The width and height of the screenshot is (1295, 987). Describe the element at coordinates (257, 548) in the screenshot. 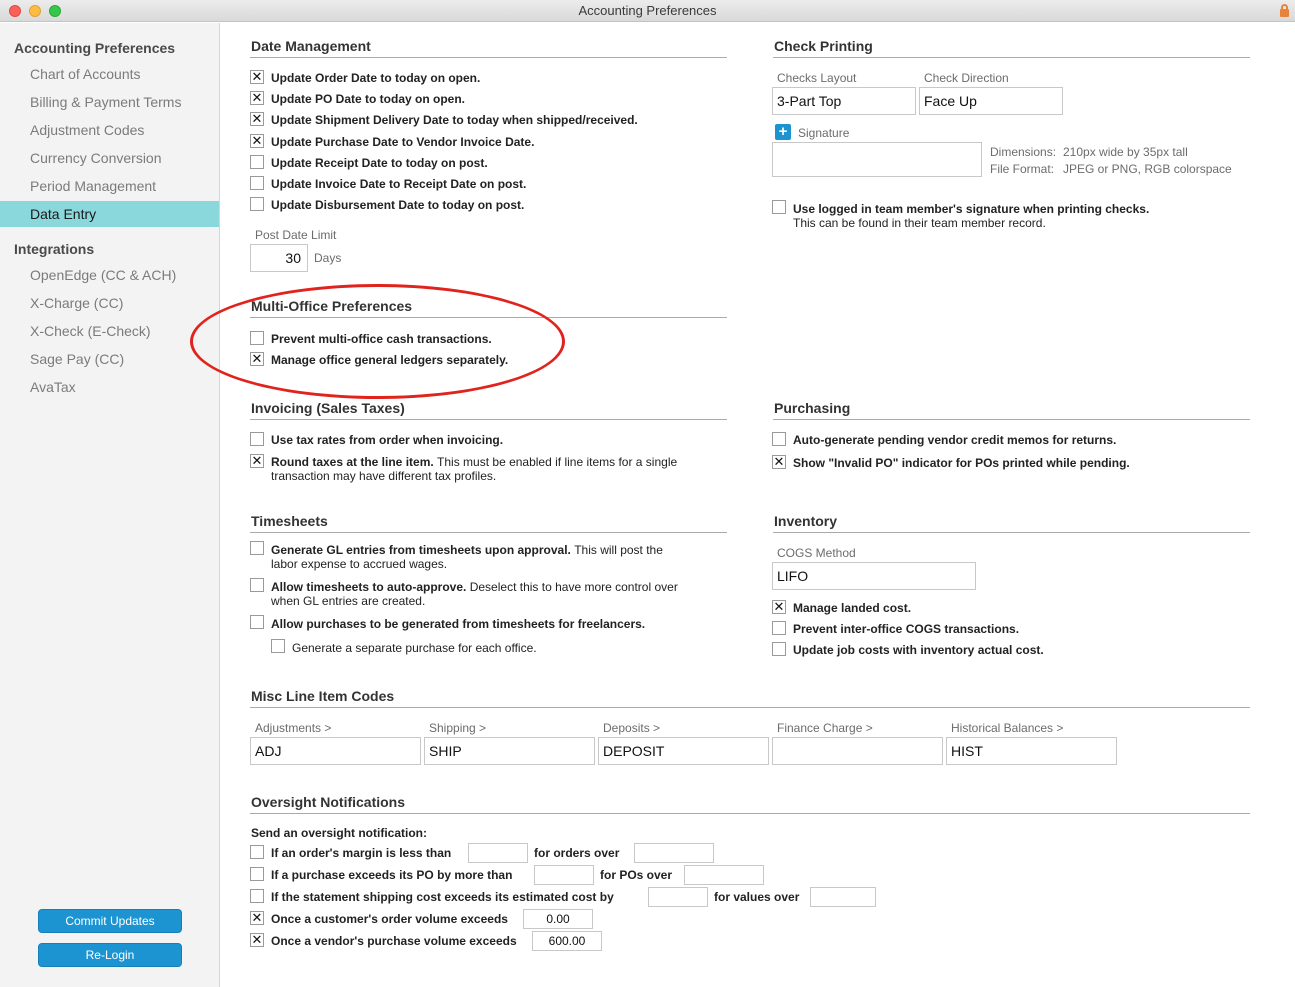

I see `checkbox-generate-gl-entries` at that location.